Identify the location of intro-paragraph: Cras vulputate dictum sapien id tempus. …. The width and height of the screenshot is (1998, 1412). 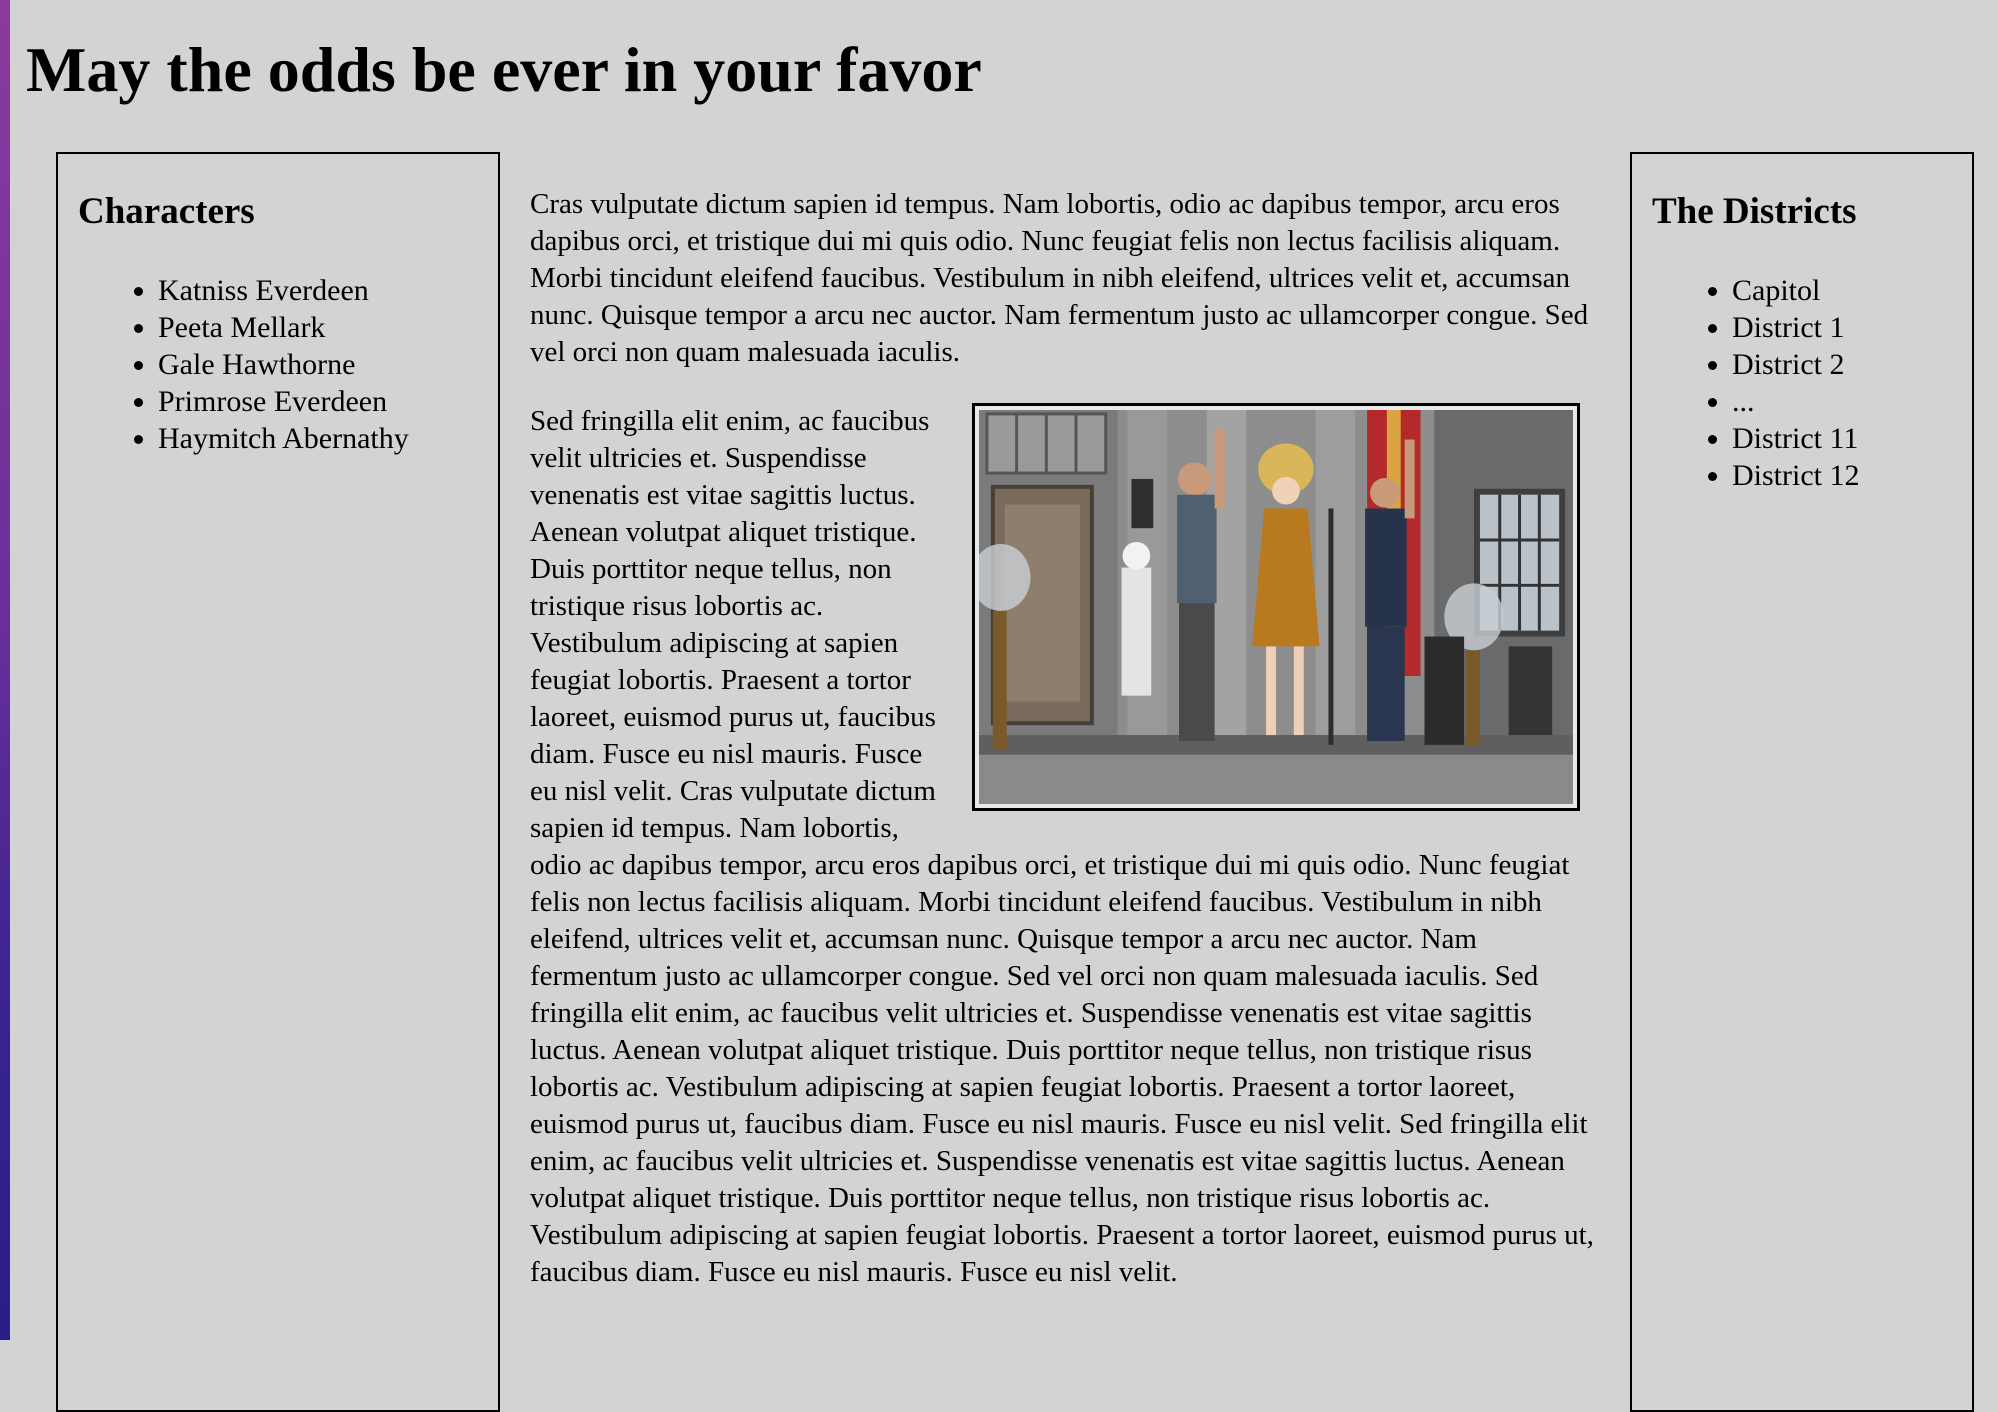
(1059, 278).